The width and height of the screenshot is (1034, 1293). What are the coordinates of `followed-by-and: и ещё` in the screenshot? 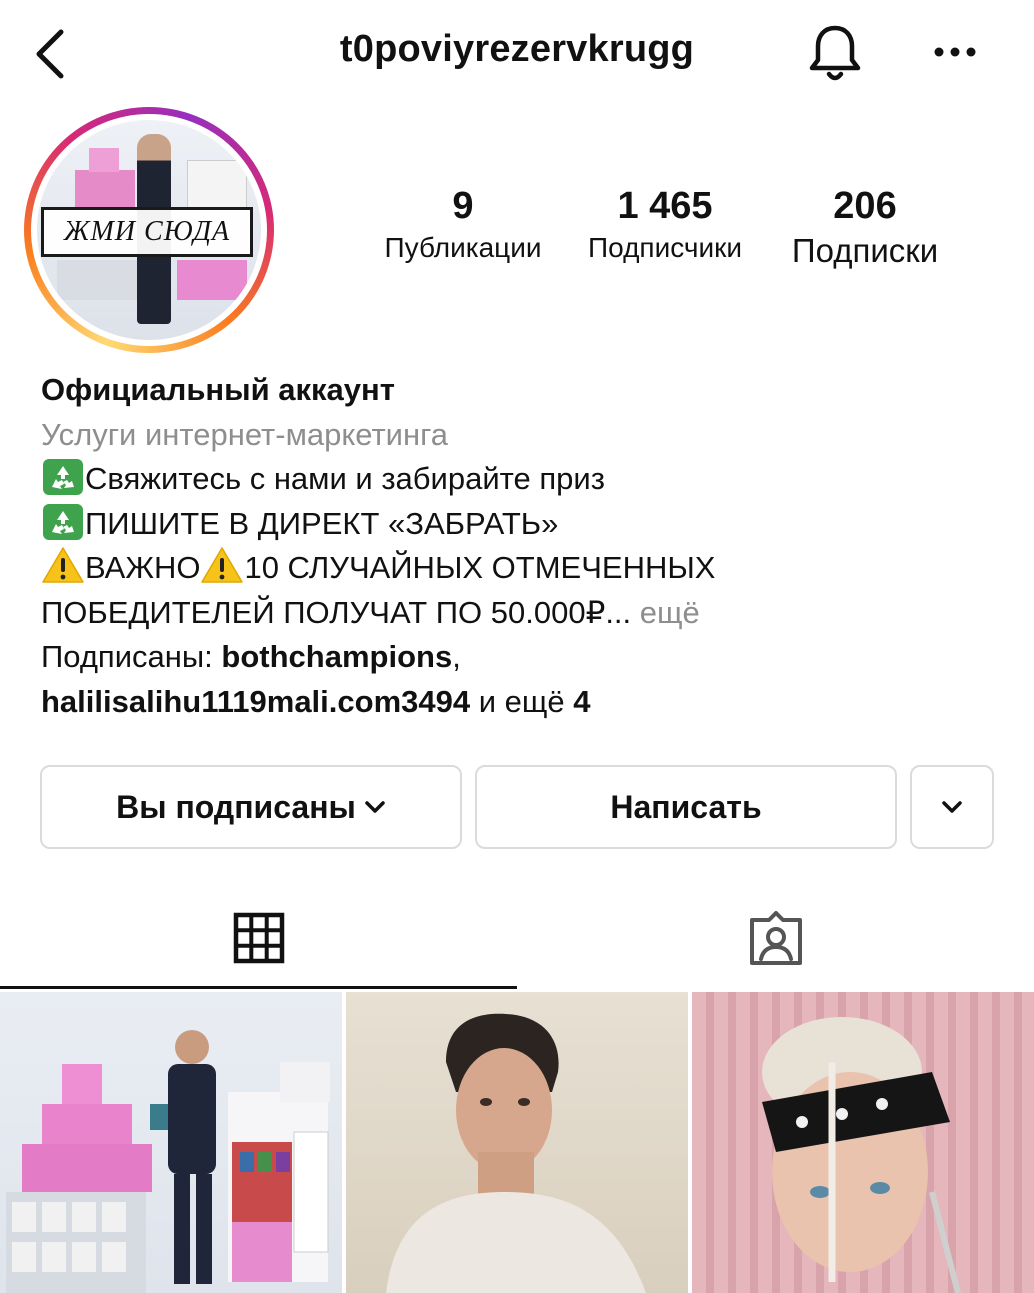 It's located at (522, 701).